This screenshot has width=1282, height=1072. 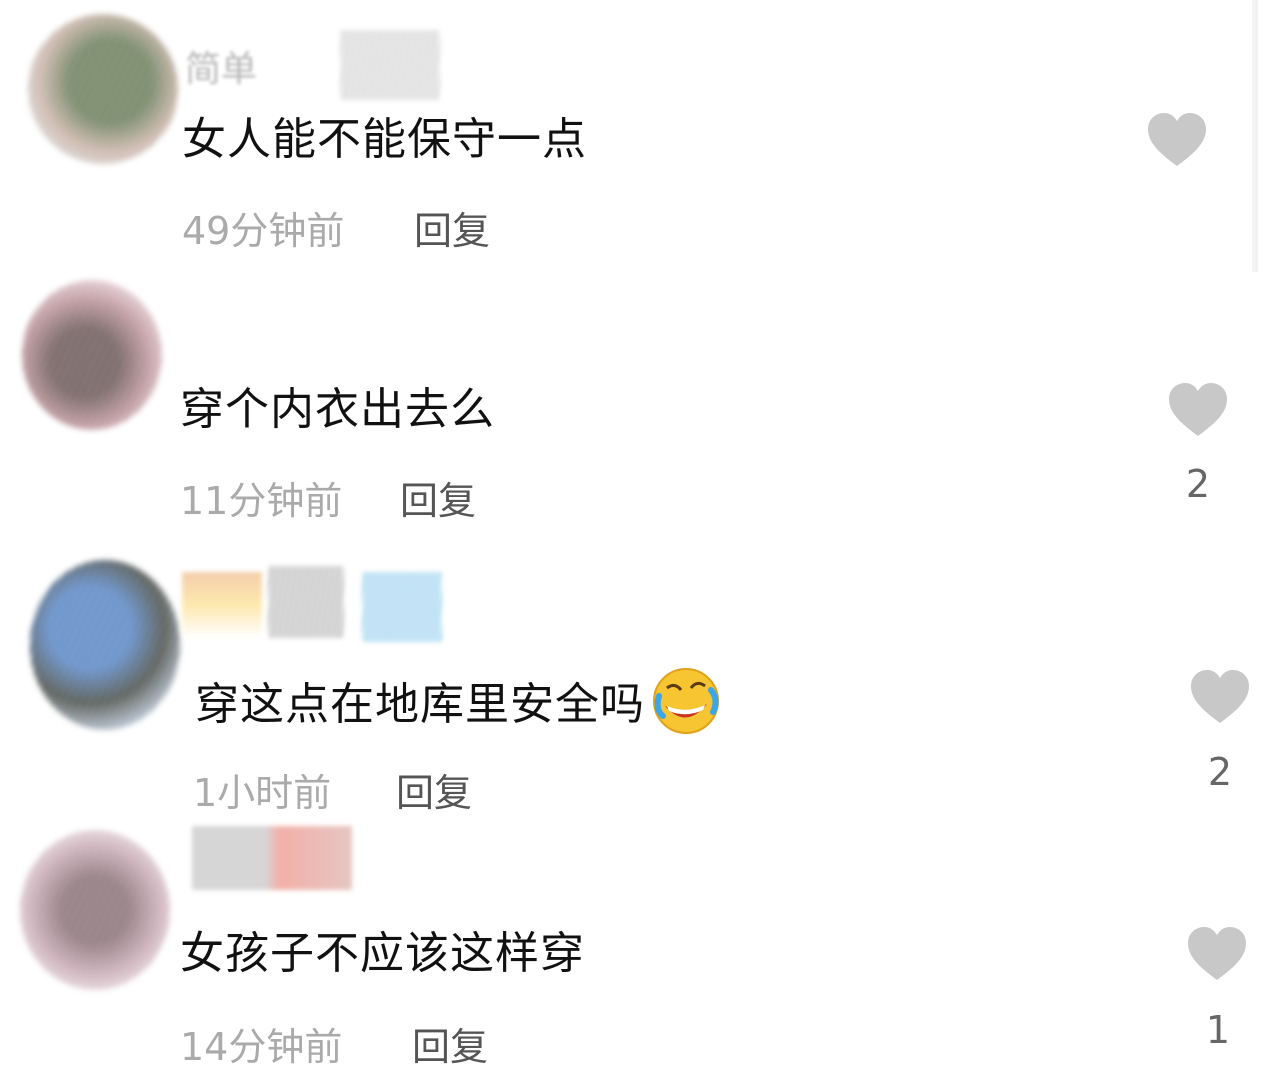 I want to click on comment-time: 14分钟前, so click(x=261, y=1047).